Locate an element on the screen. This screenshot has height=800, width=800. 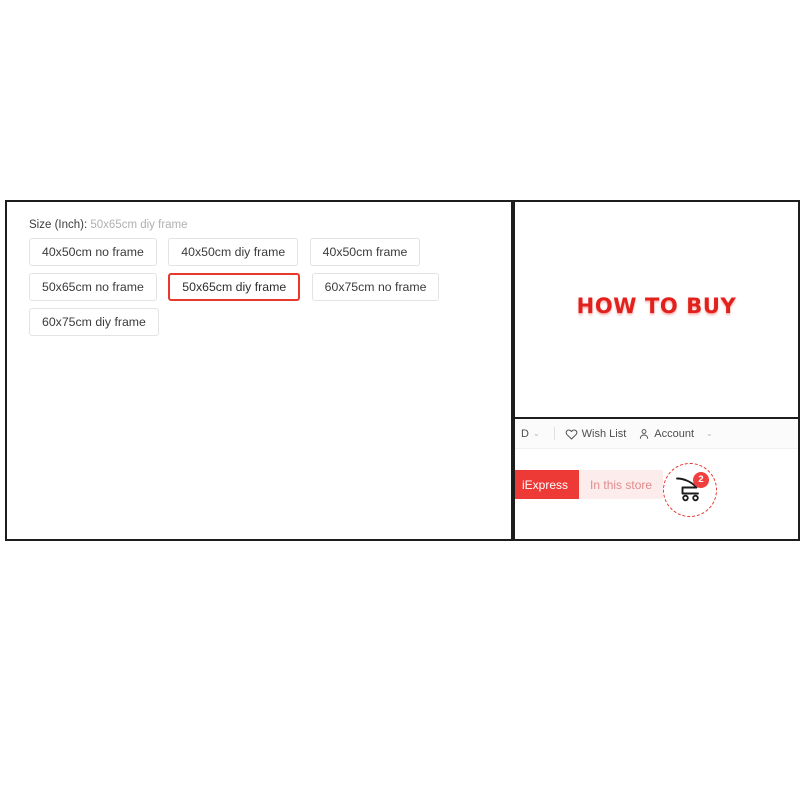
wish-list-link: Wish List is located at coordinates (596, 433).